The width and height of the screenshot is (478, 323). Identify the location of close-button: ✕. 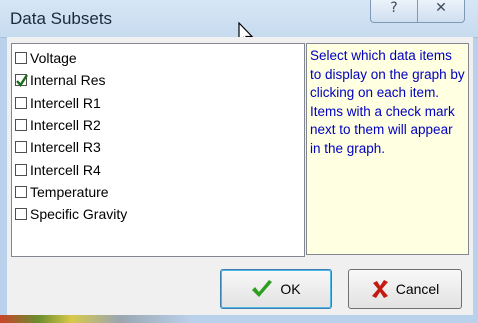
(441, 11).